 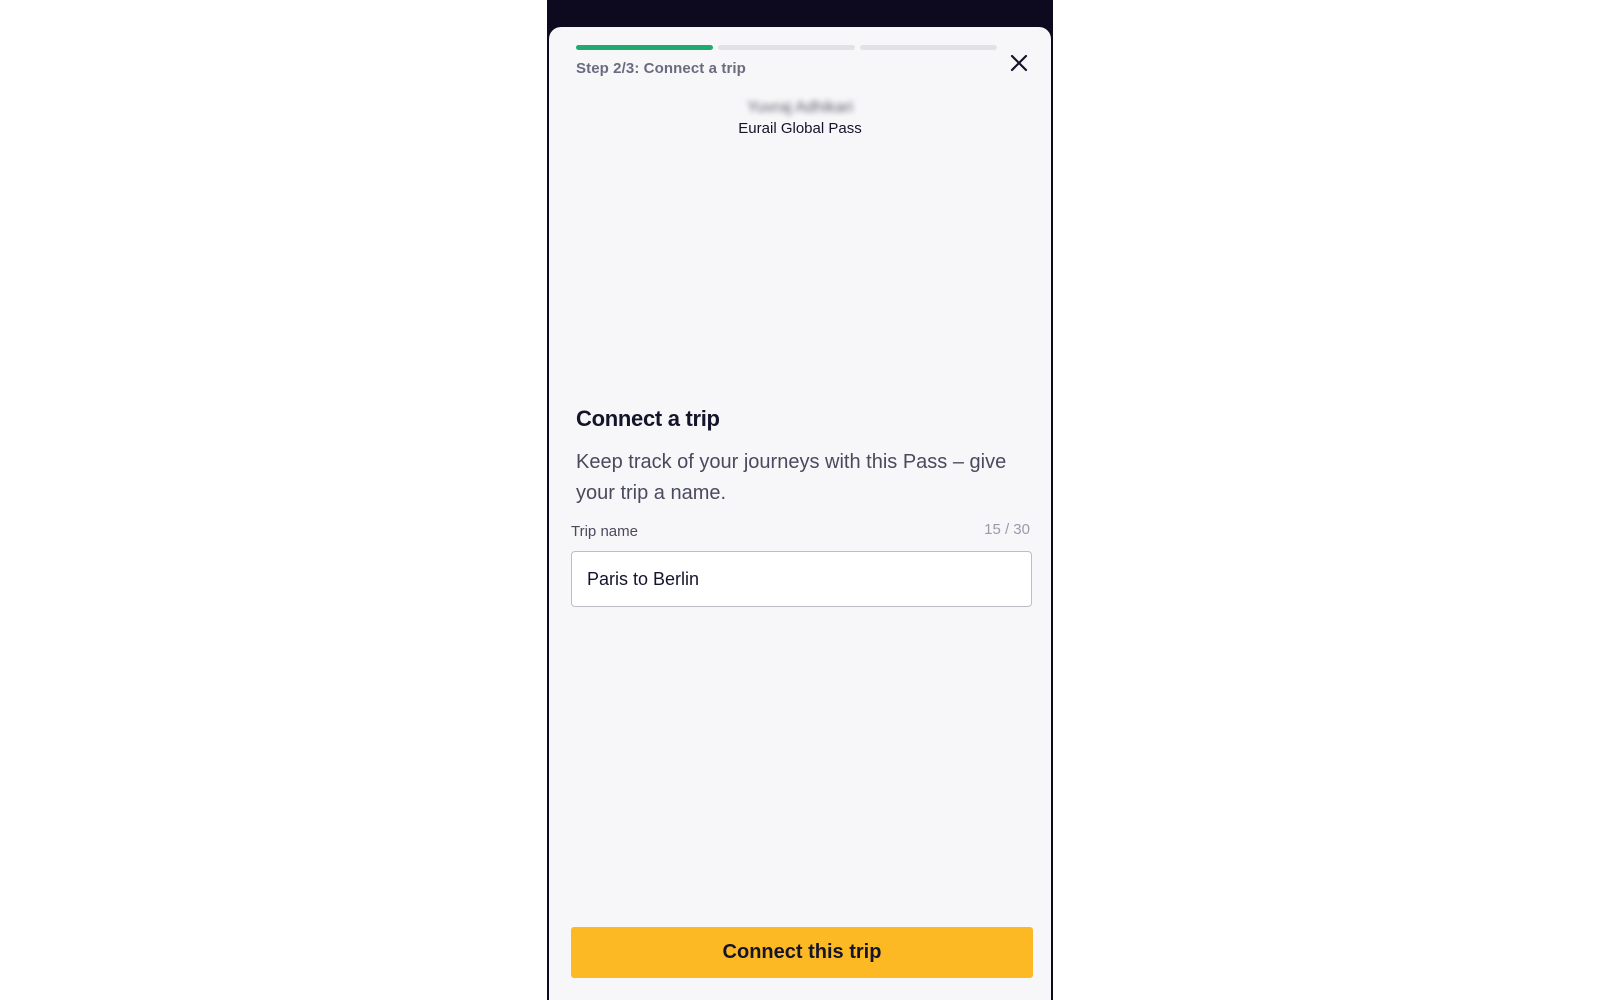 What do you see at coordinates (800, 107) in the screenshot?
I see `pass-holder-name: Yuvraj Adhikari` at bounding box center [800, 107].